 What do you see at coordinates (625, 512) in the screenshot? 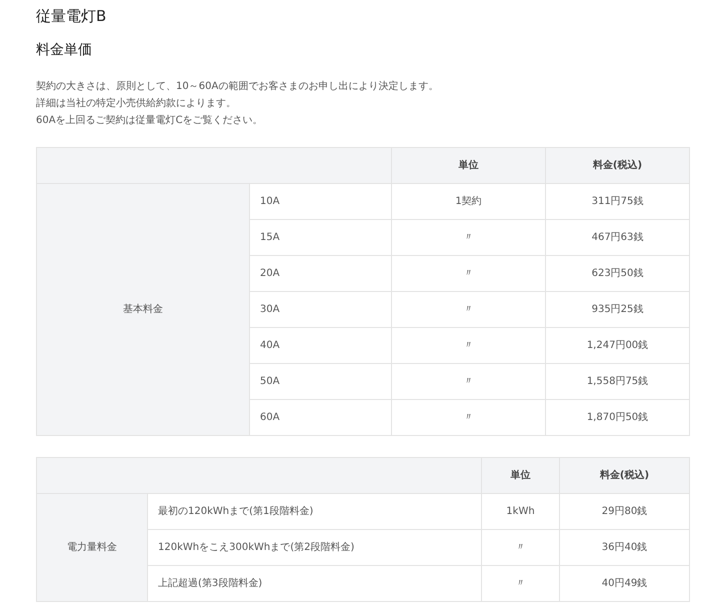
I see `table-cell: 29円80銭` at bounding box center [625, 512].